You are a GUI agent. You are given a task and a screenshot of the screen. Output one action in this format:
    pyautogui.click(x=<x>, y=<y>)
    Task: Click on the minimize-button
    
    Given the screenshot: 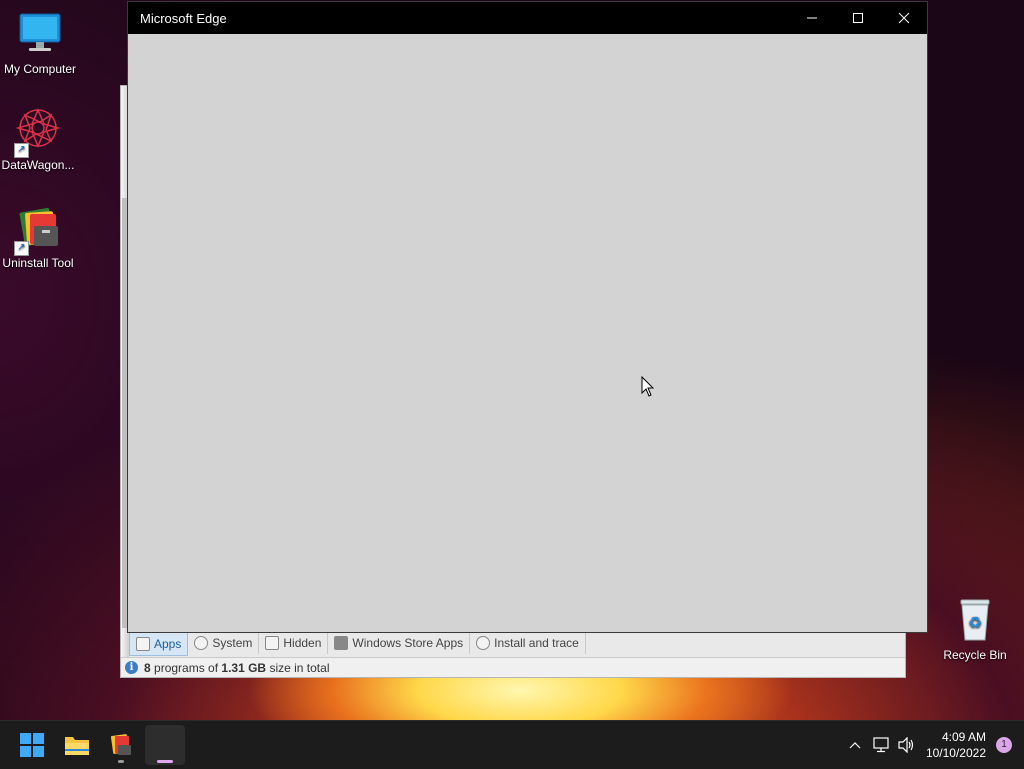 What is the action you would take?
    pyautogui.click(x=812, y=18)
    